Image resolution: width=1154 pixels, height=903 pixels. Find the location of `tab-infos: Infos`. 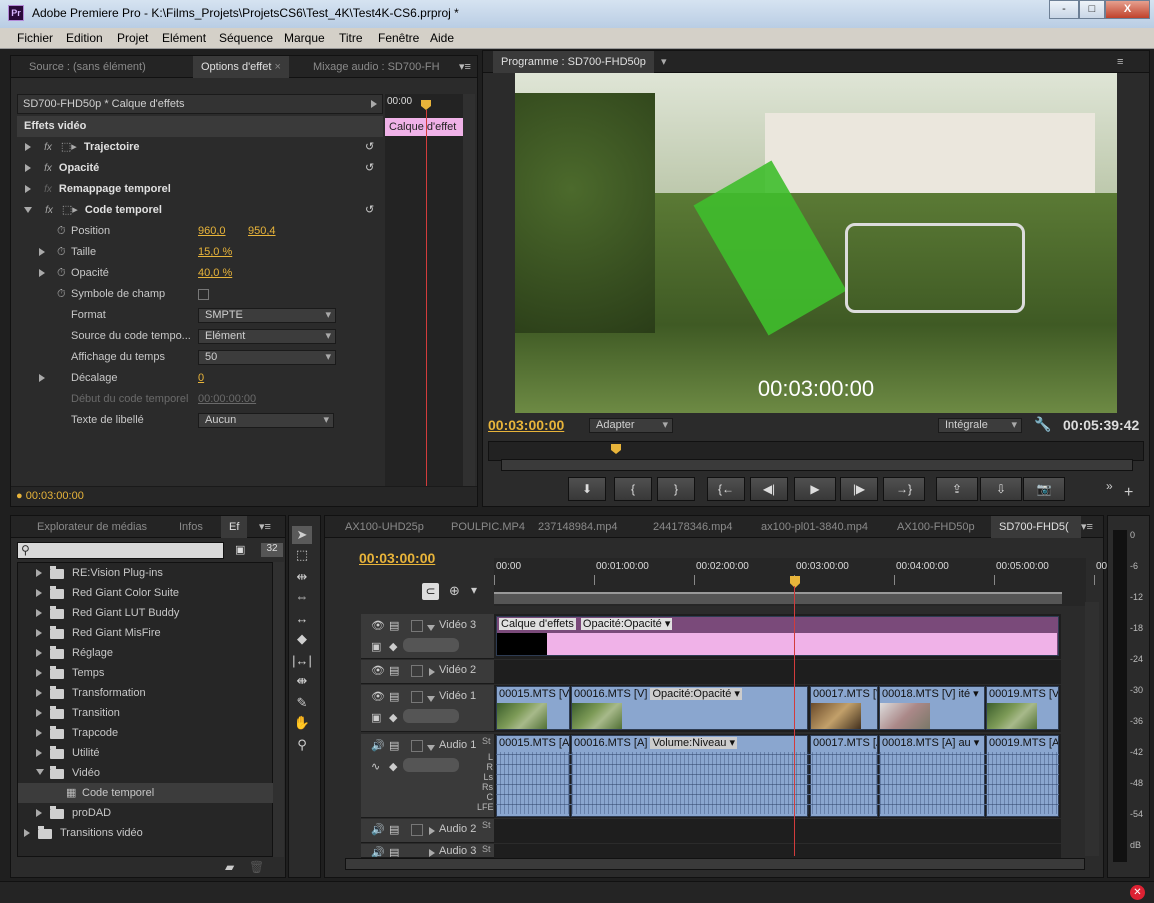

tab-infos: Infos is located at coordinates (191, 527).